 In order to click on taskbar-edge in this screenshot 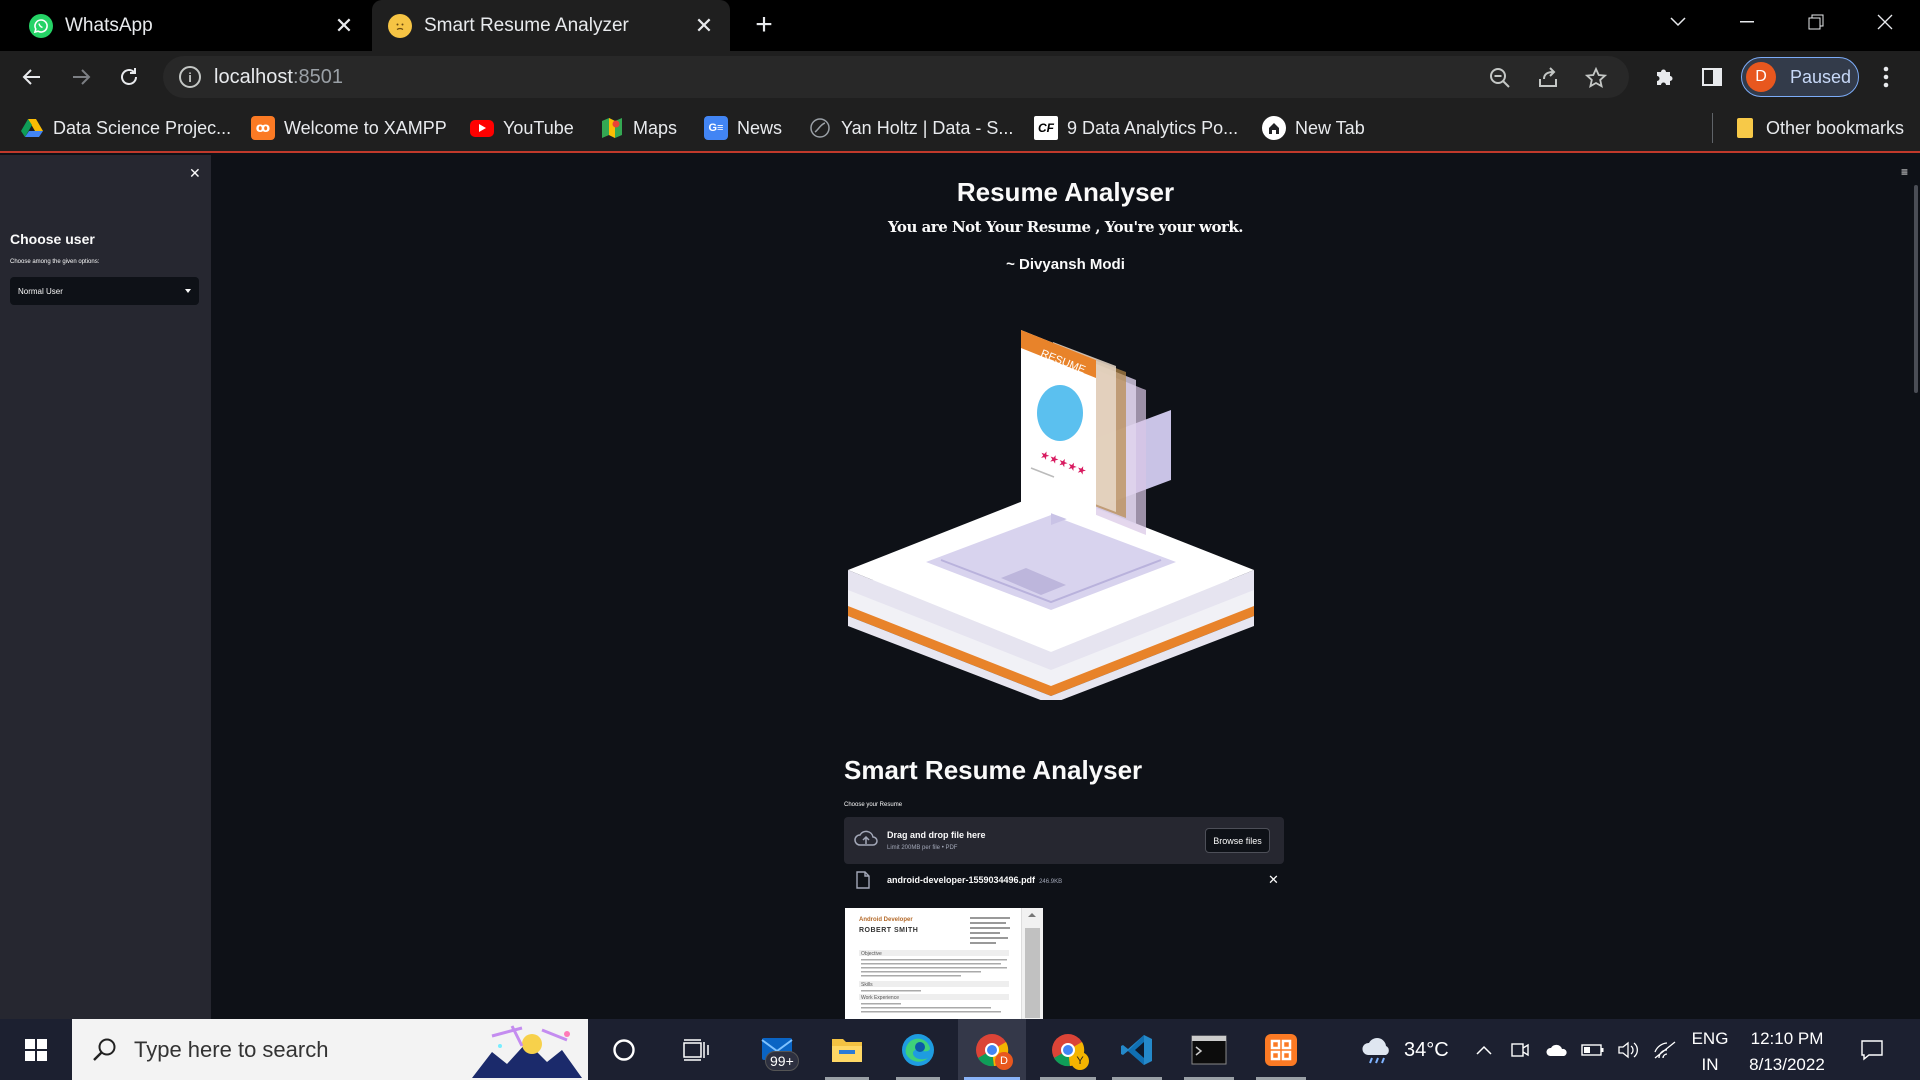, I will do `click(918, 1049)`.